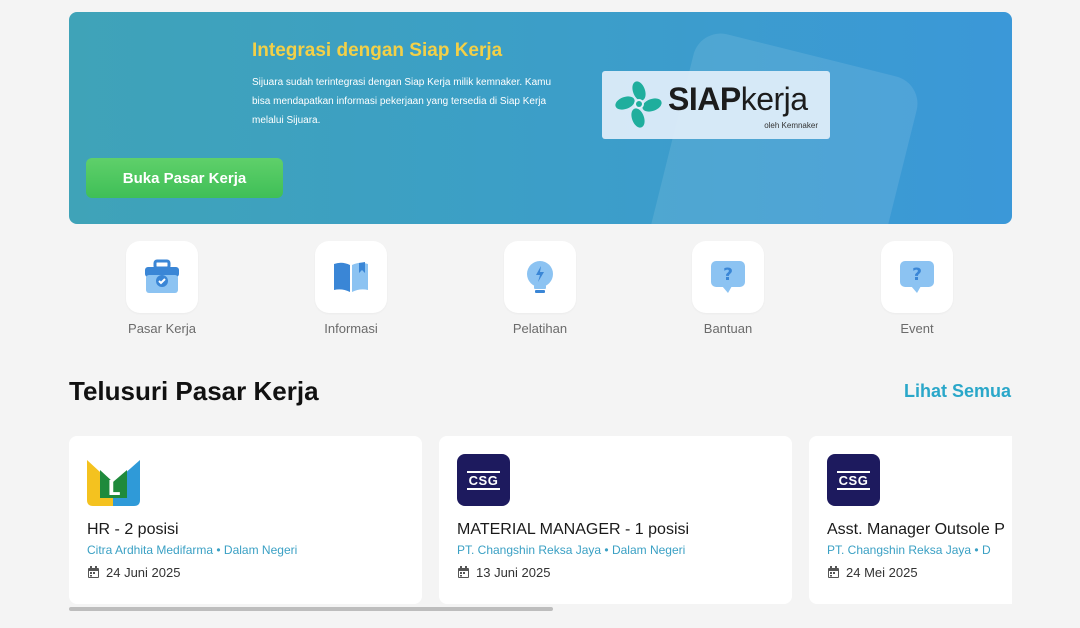 Image resolution: width=1080 pixels, height=628 pixels. I want to click on posting-date: 13 Juni 2025, so click(503, 572).